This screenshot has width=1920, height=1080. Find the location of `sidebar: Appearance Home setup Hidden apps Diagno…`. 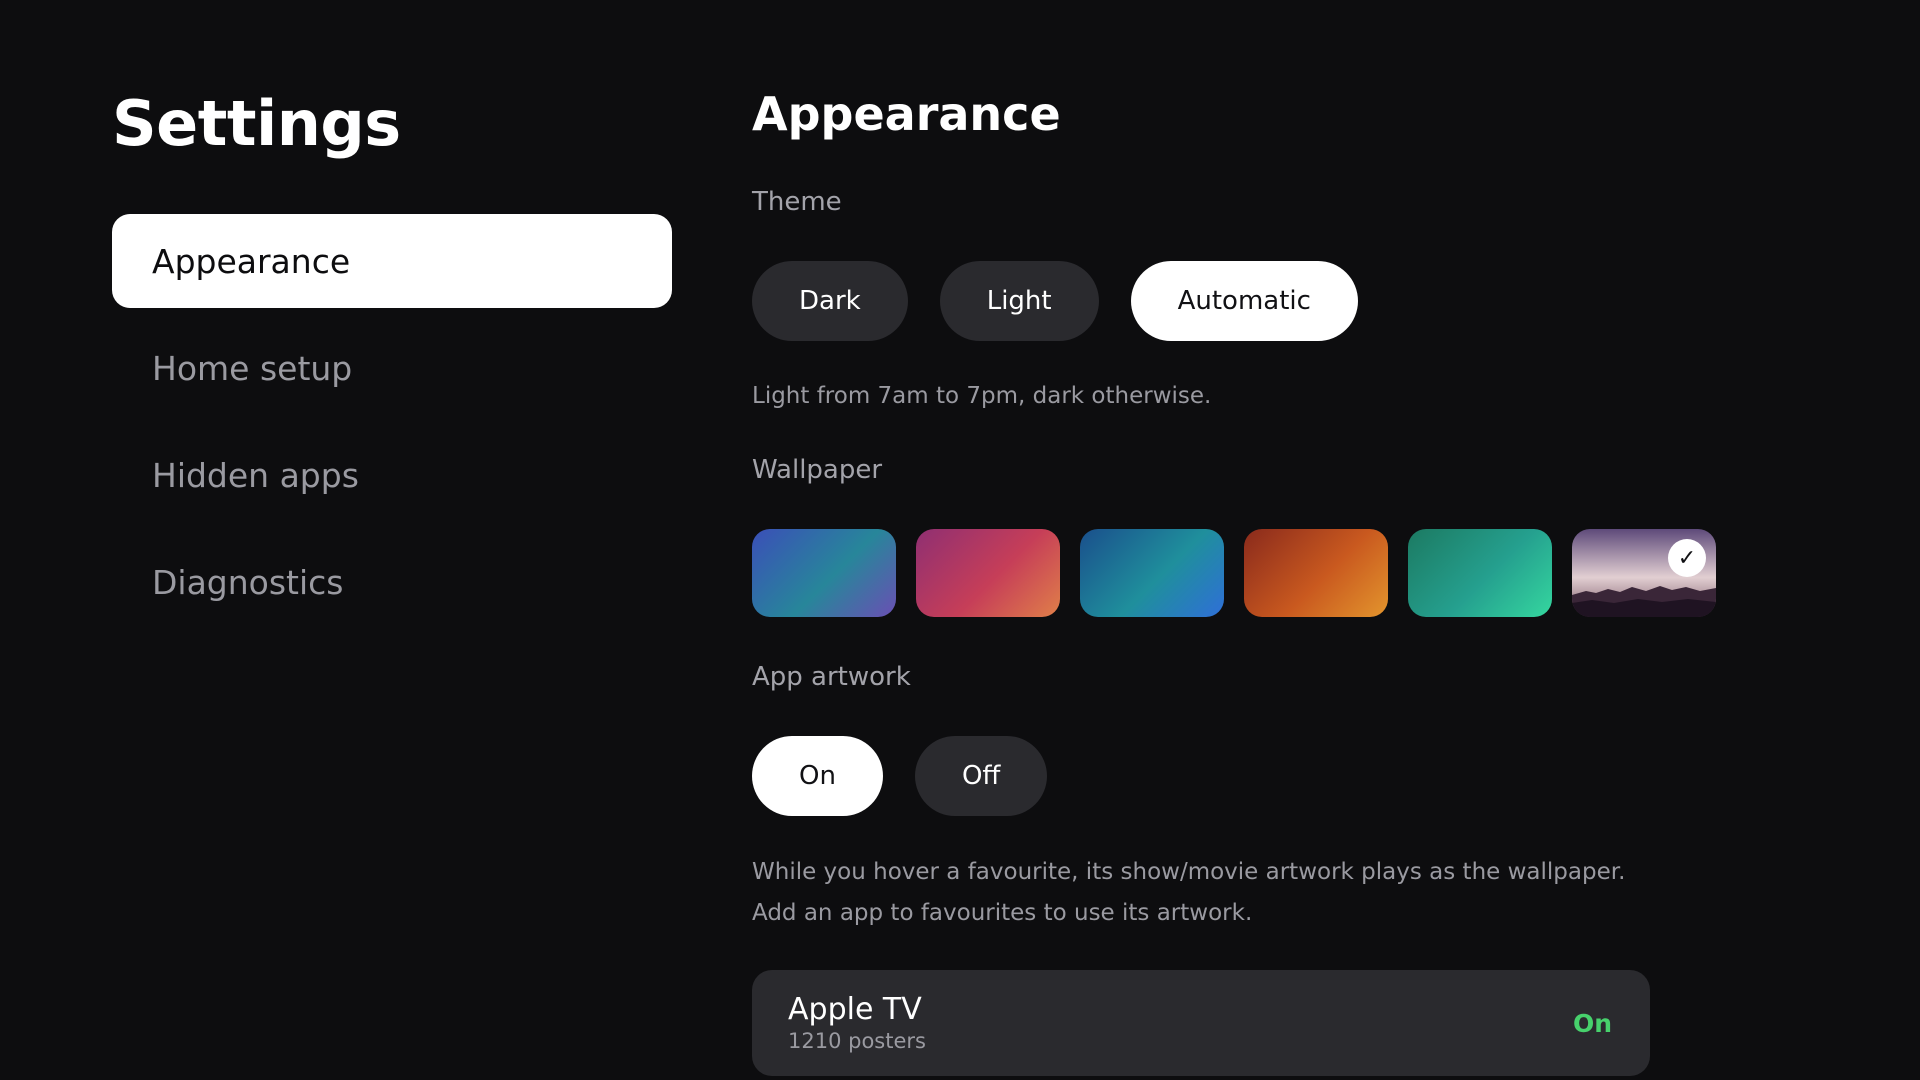

sidebar: Appearance Home setup Hidden apps Diagno… is located at coordinates (392, 428).